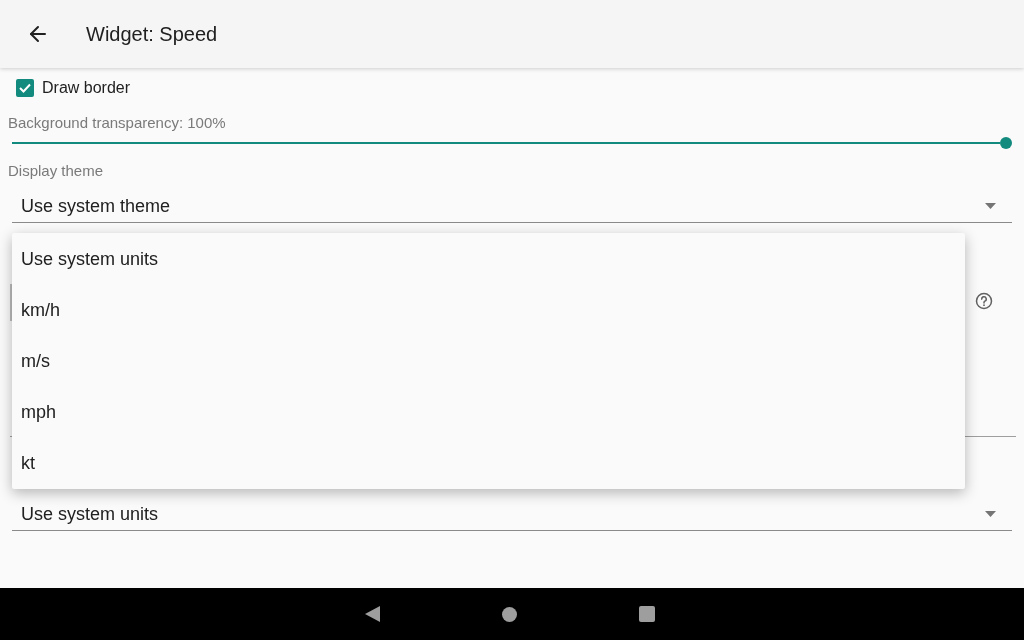  I want to click on slider-thumb, so click(1006, 143).